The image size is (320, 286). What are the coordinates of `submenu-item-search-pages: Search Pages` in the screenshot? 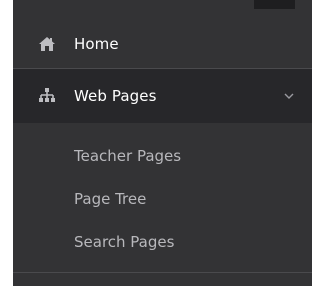 It's located at (124, 242).